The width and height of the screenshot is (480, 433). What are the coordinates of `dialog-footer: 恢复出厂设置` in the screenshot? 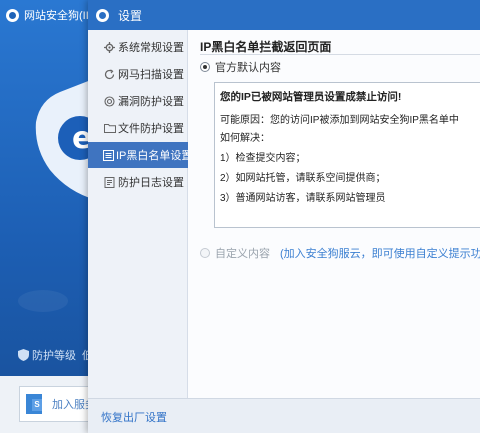 It's located at (284, 415).